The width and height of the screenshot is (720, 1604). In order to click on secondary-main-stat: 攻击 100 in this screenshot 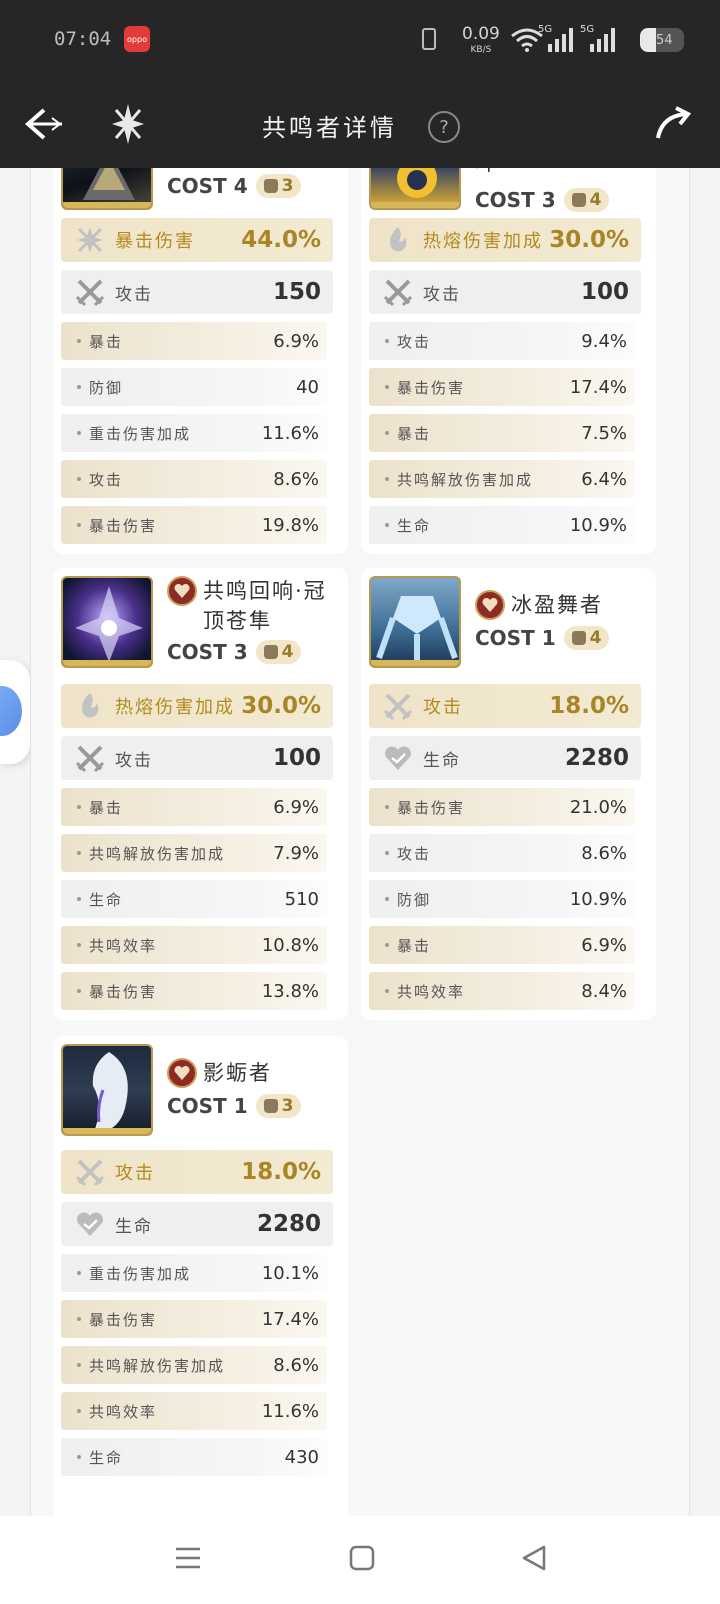, I will do `click(505, 292)`.